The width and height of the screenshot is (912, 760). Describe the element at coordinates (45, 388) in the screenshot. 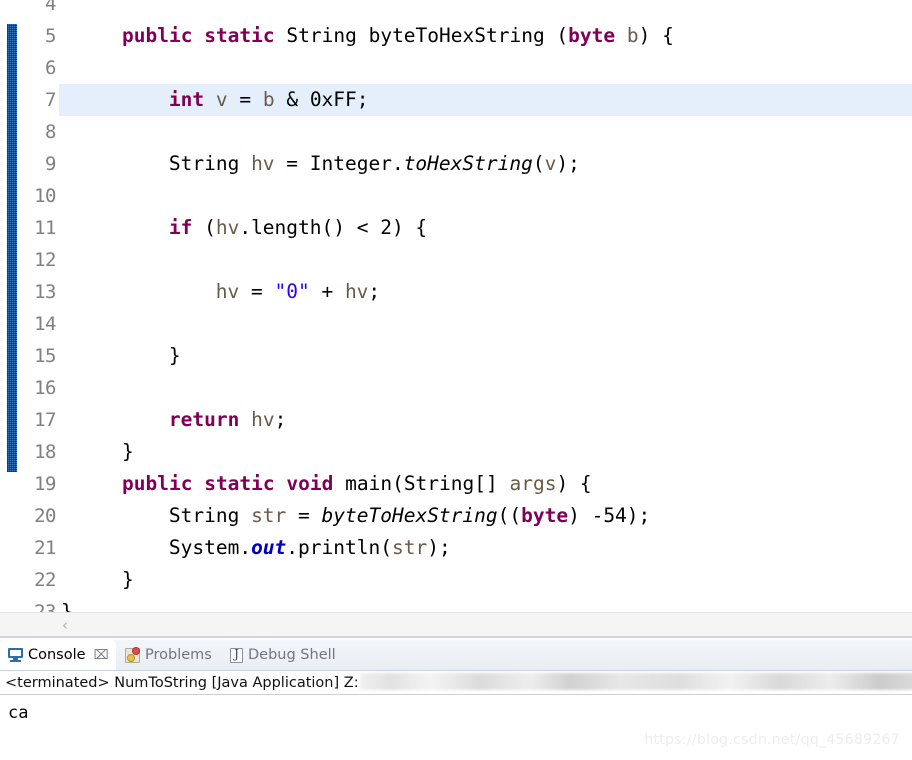

I see `line-number-16: 16` at that location.